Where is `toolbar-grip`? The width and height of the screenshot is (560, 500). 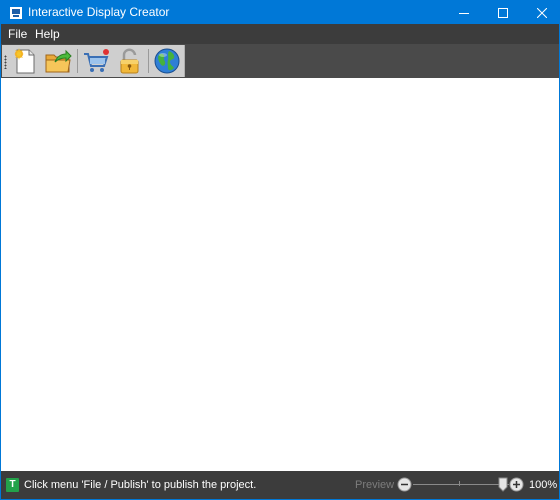
toolbar-grip is located at coordinates (5, 62).